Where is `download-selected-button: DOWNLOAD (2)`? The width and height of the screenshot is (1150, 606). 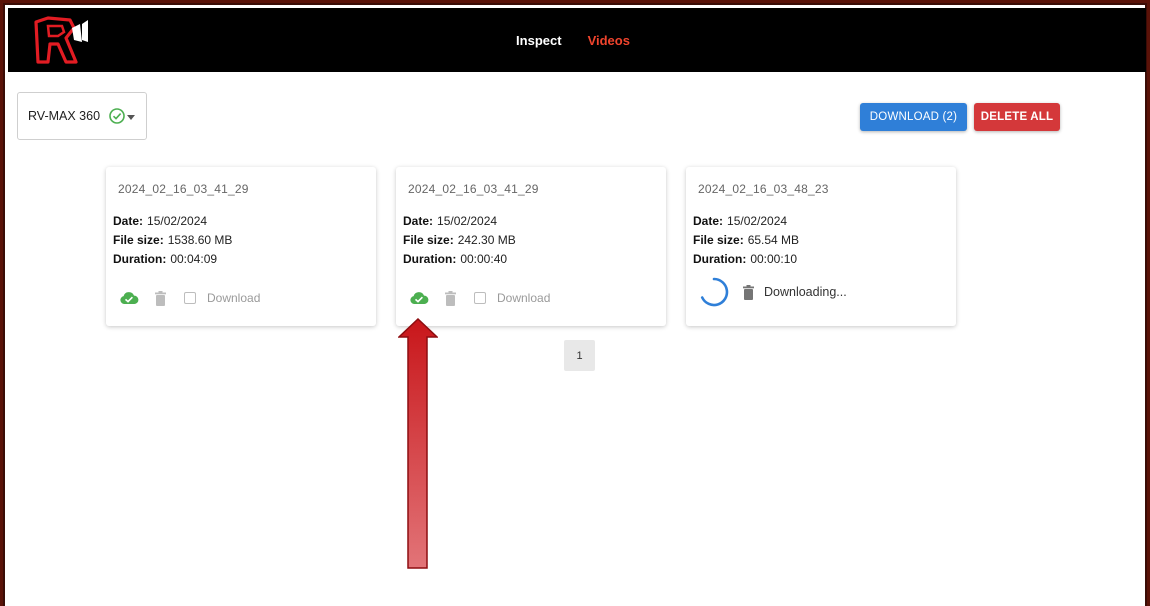
download-selected-button: DOWNLOAD (2) is located at coordinates (913, 117).